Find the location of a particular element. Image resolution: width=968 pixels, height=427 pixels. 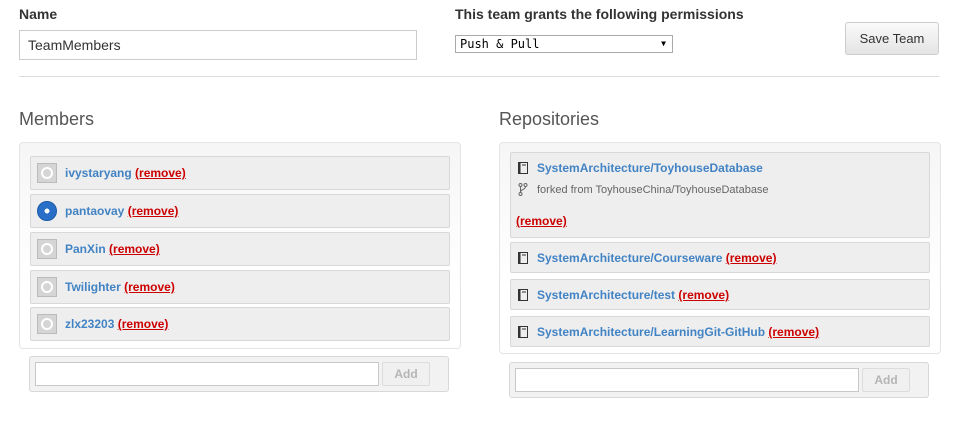

member-link: zlx23203 is located at coordinates (89, 324).